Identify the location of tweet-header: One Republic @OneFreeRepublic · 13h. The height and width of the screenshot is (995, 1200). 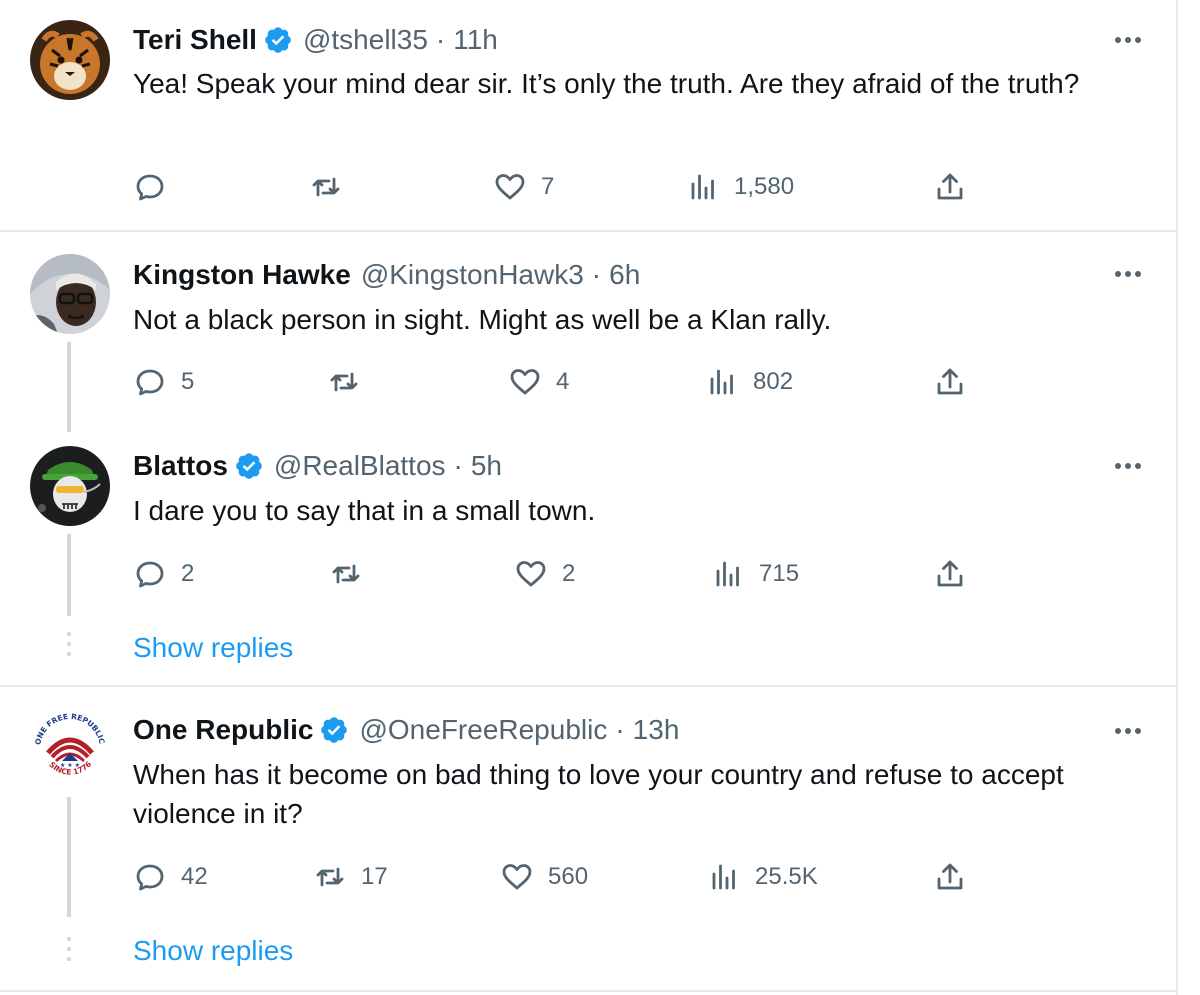
(406, 730).